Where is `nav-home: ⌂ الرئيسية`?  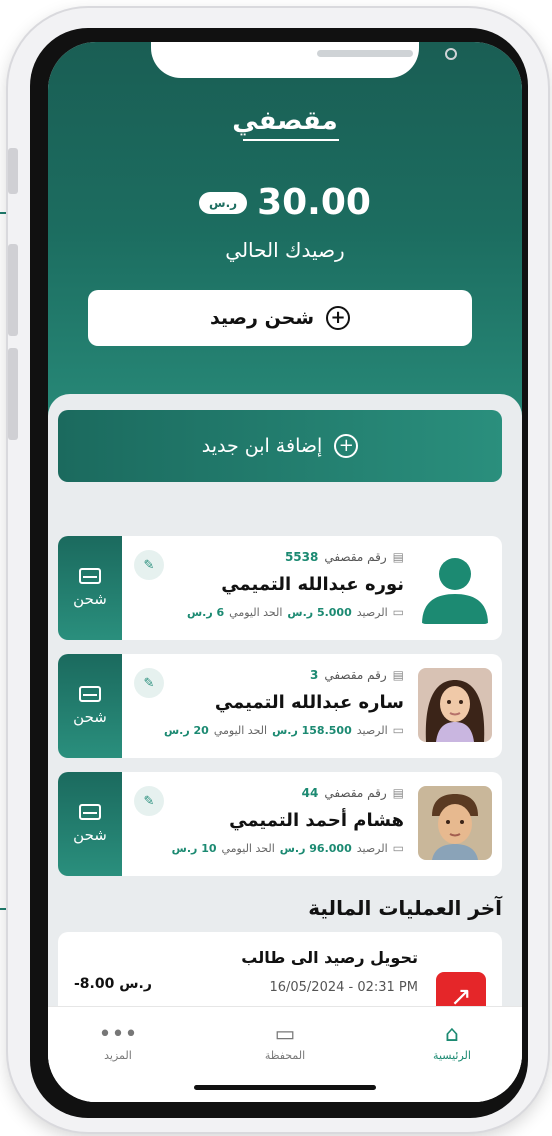
nav-home: ⌂ الرئيسية is located at coordinates (452, 1041).